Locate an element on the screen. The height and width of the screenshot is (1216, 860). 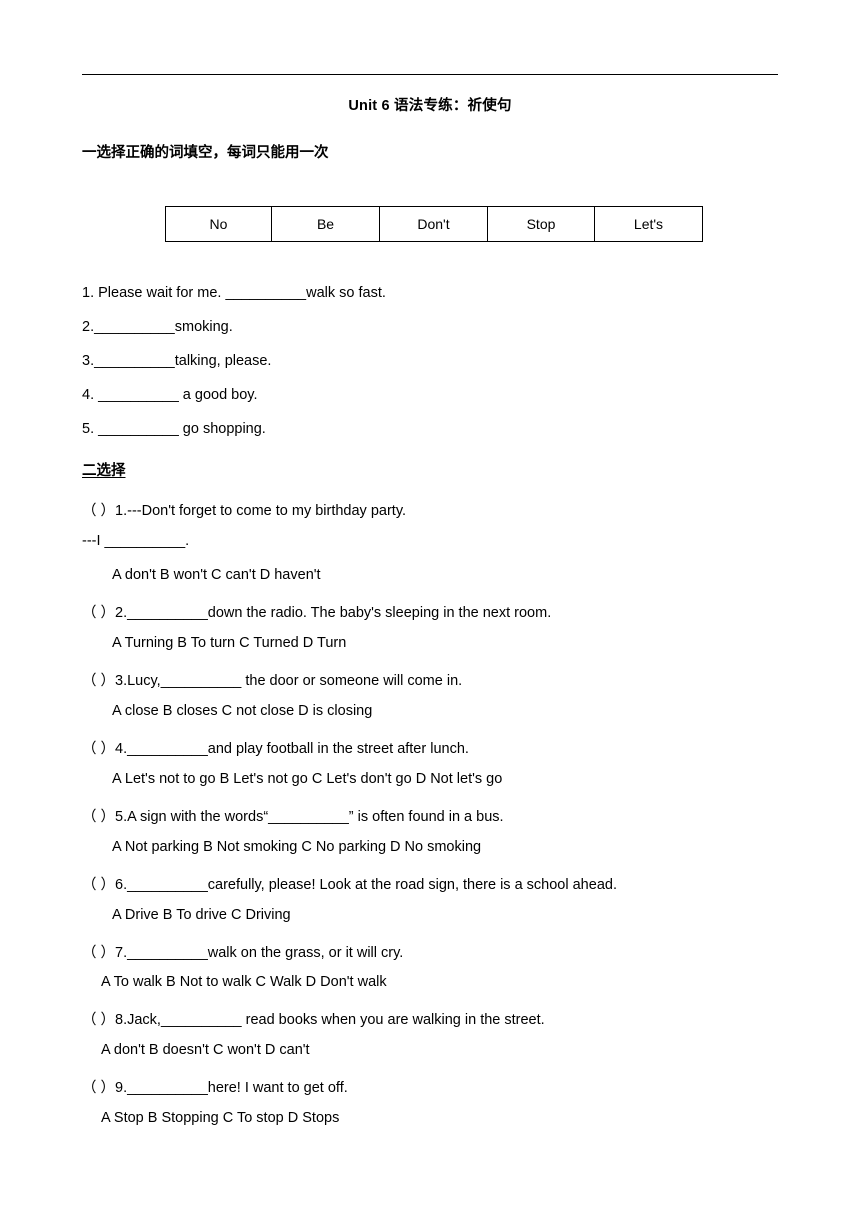
mc-item-8-options: A don't B doesn't C won't D can't is located at coordinates (205, 1050).